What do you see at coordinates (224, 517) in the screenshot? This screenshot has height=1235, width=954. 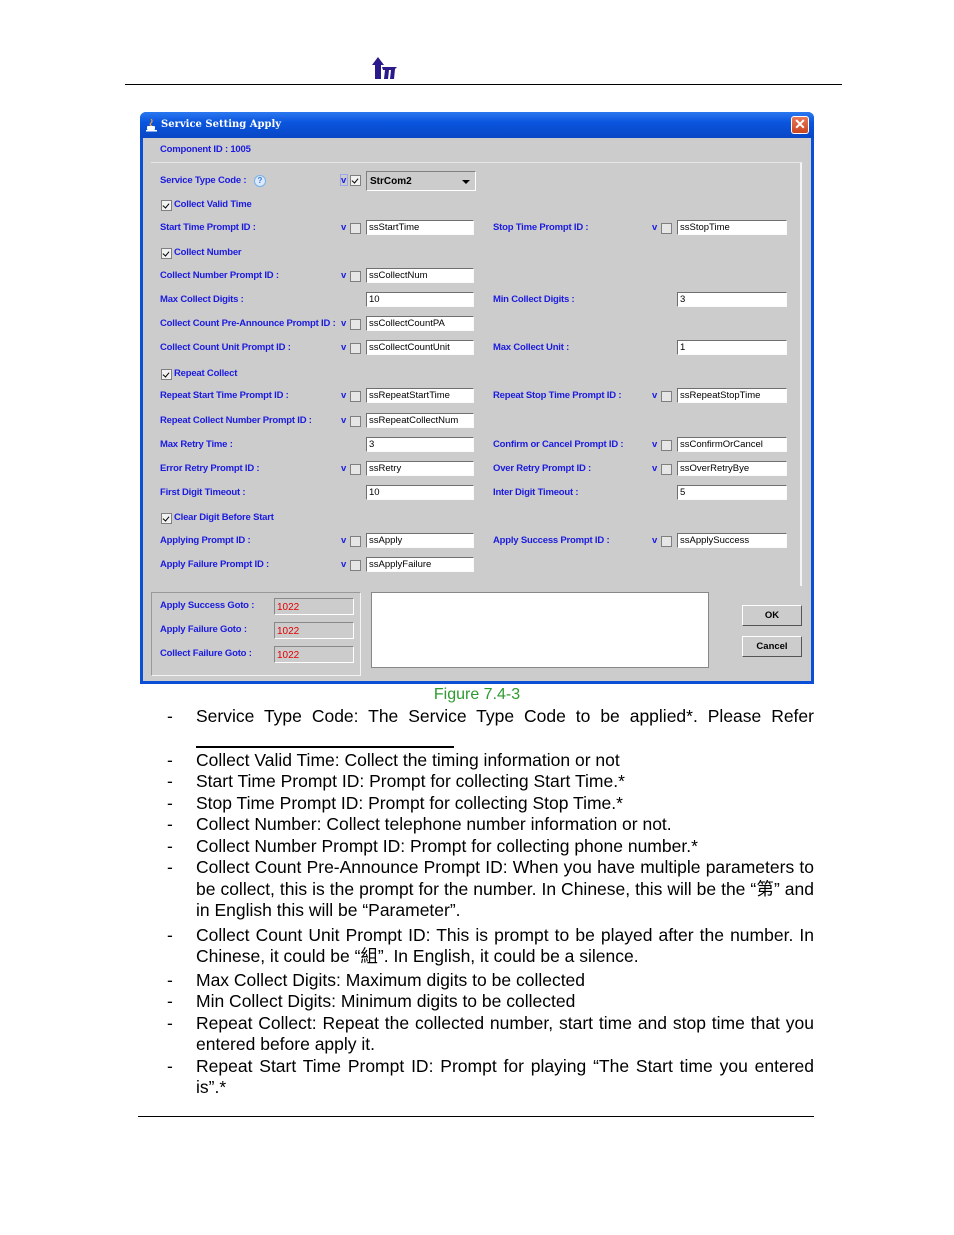 I see `clear-digit-before-start-label: Clear Digit Before Start` at bounding box center [224, 517].